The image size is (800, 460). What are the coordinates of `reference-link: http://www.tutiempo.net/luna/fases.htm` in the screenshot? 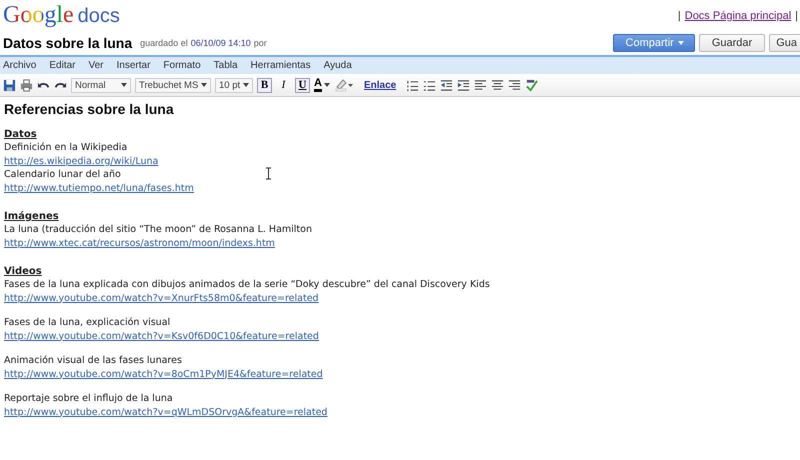 It's located at (99, 188).